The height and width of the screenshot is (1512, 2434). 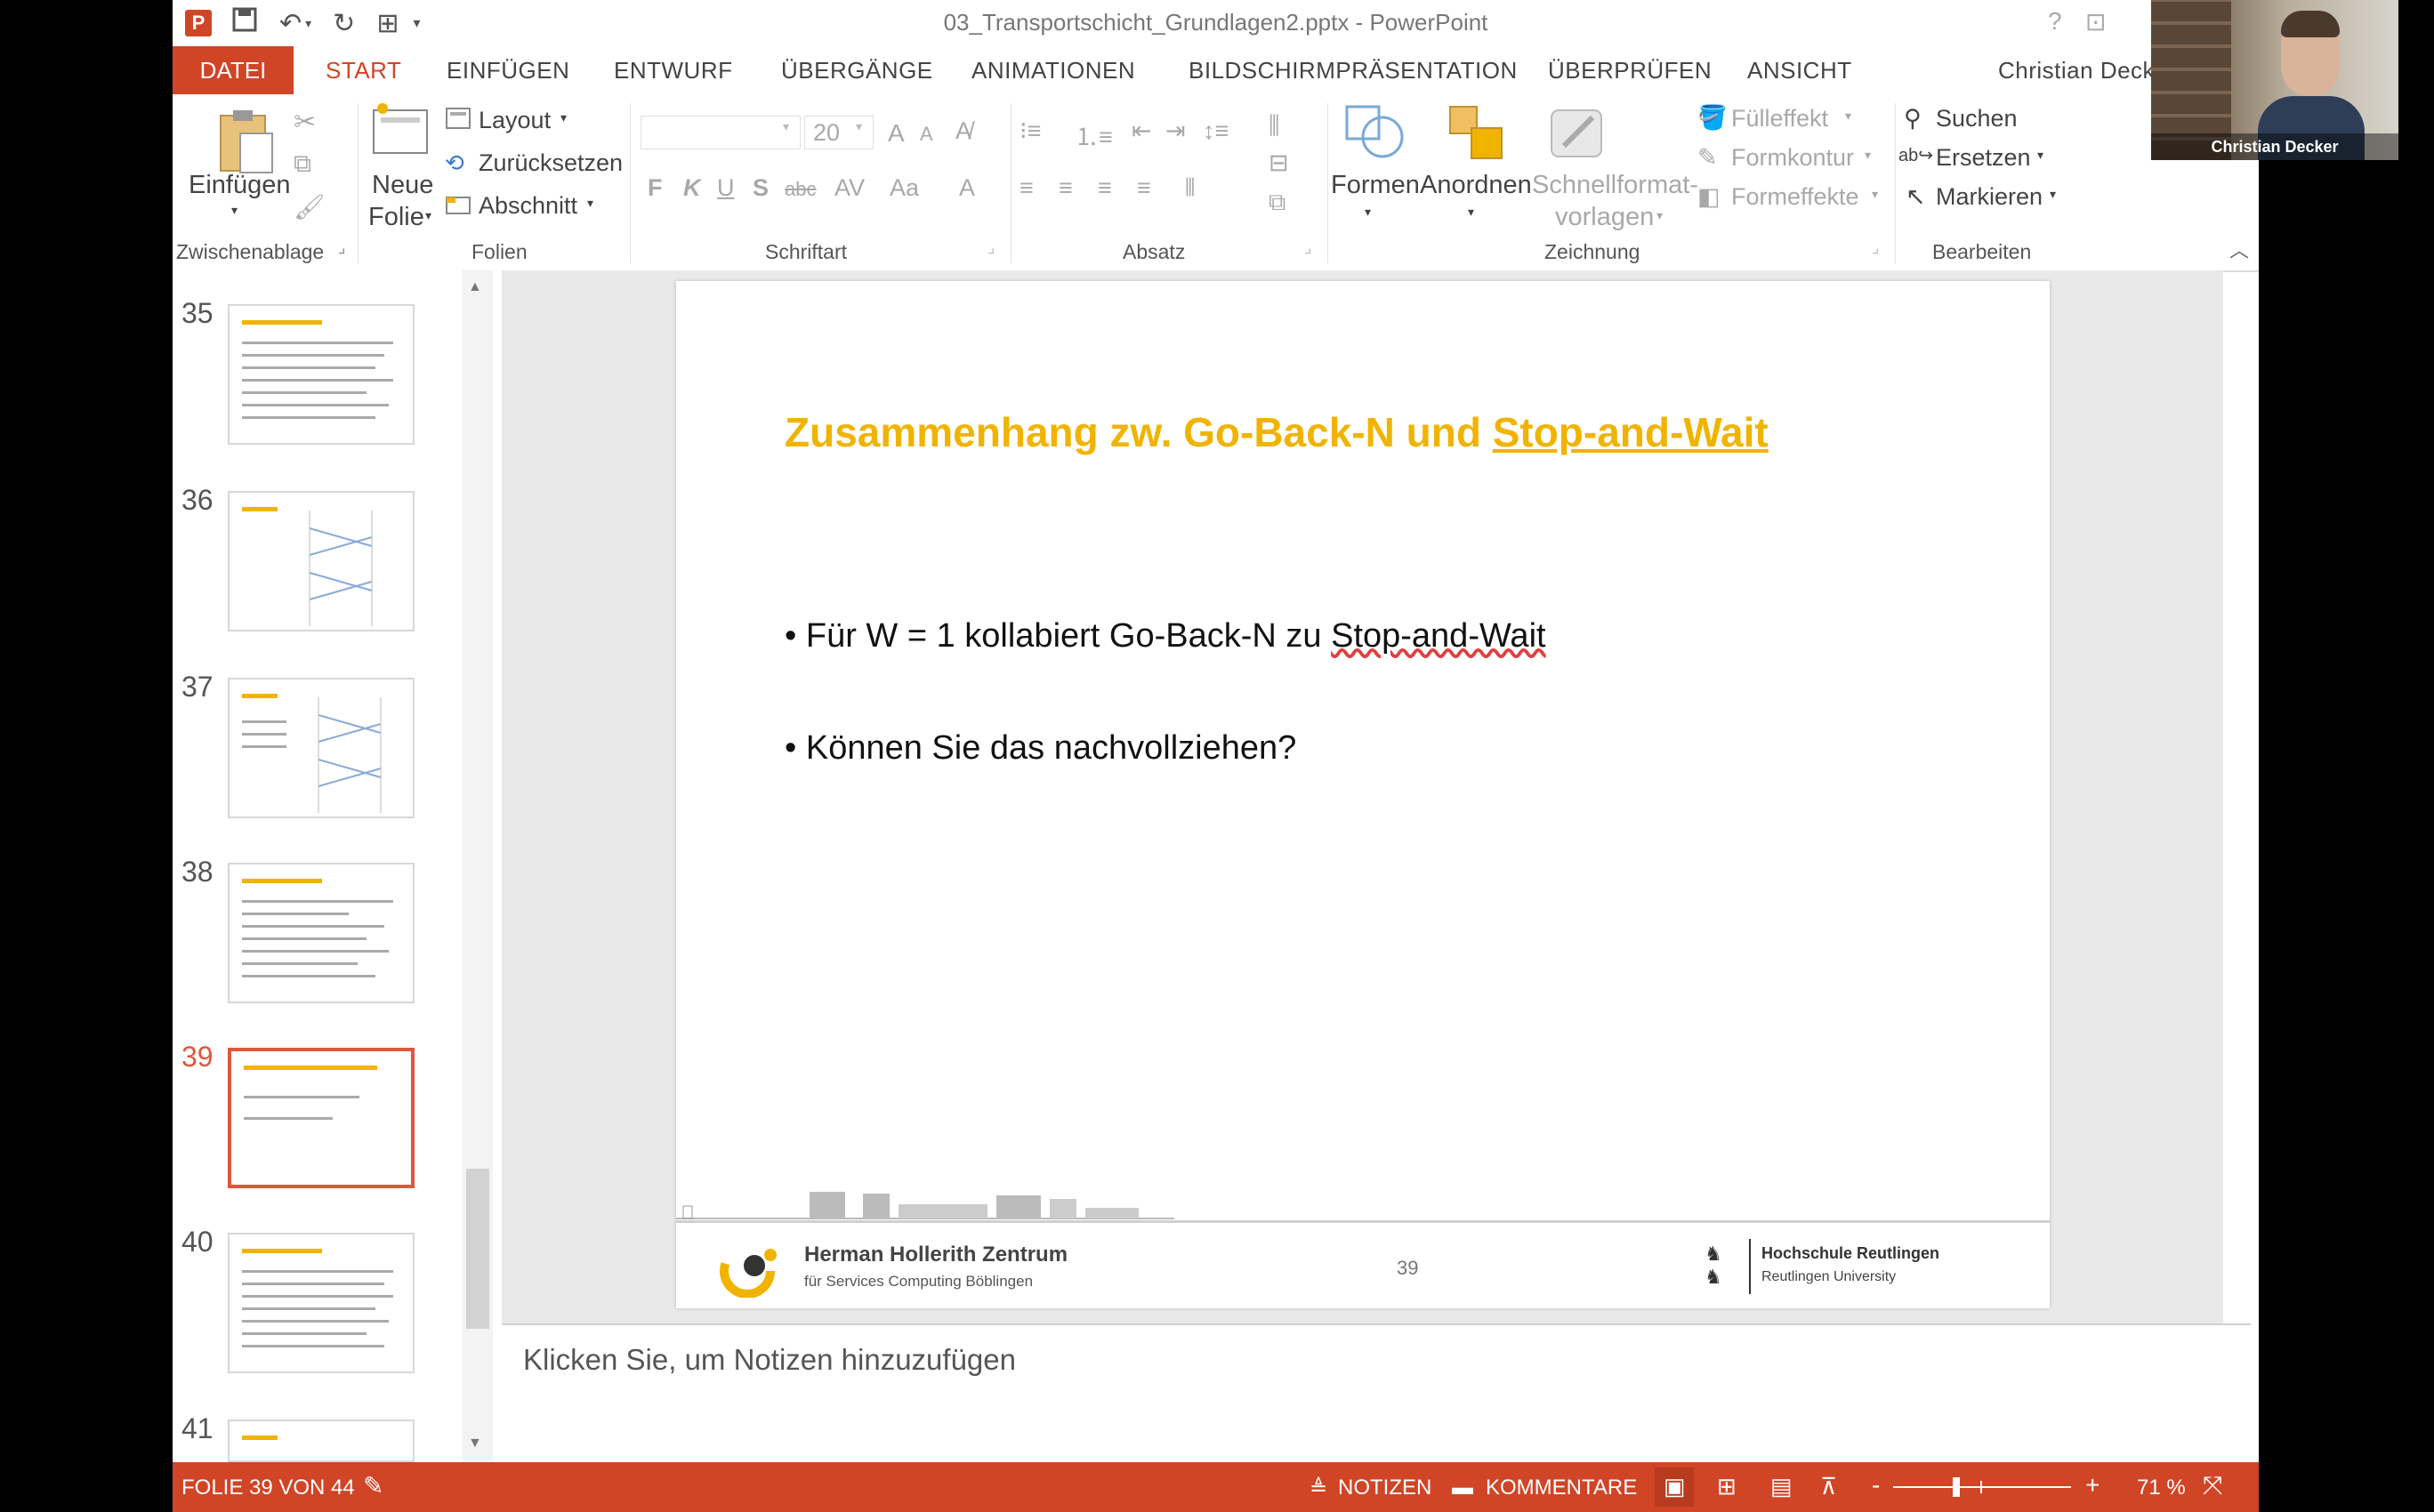 What do you see at coordinates (1040, 748) in the screenshot?
I see `bullet-2: • Können Sie das nachvollziehen?` at bounding box center [1040, 748].